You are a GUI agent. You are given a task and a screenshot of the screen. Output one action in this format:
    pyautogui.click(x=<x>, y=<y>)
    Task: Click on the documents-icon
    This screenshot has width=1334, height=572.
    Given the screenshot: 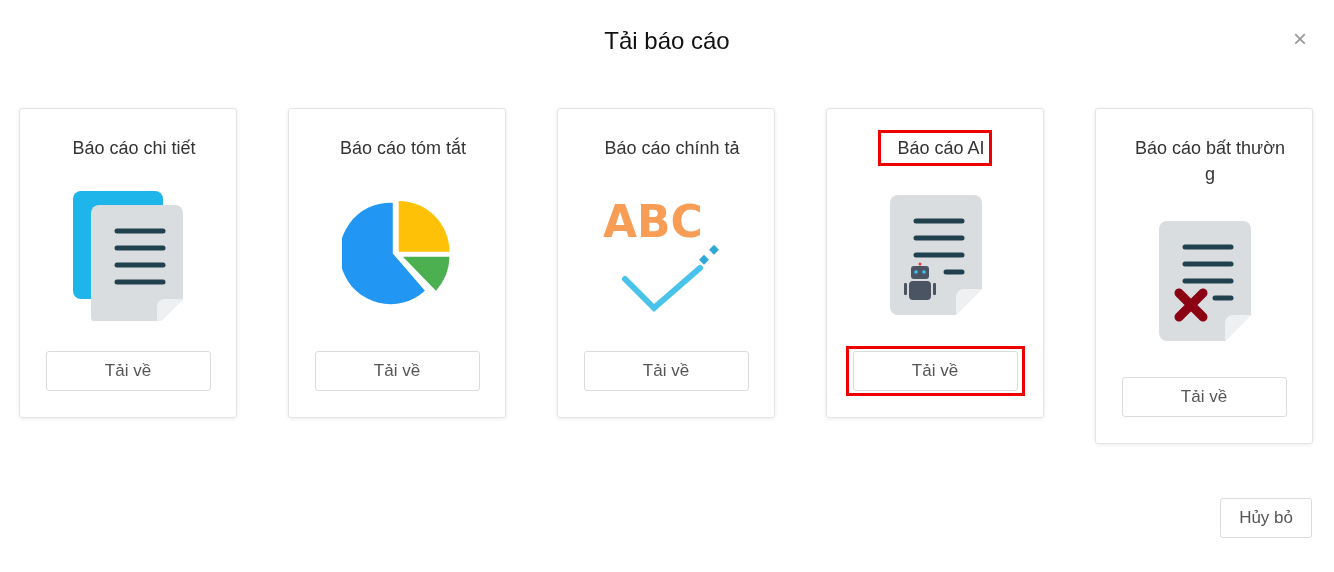 What is the action you would take?
    pyautogui.click(x=128, y=256)
    